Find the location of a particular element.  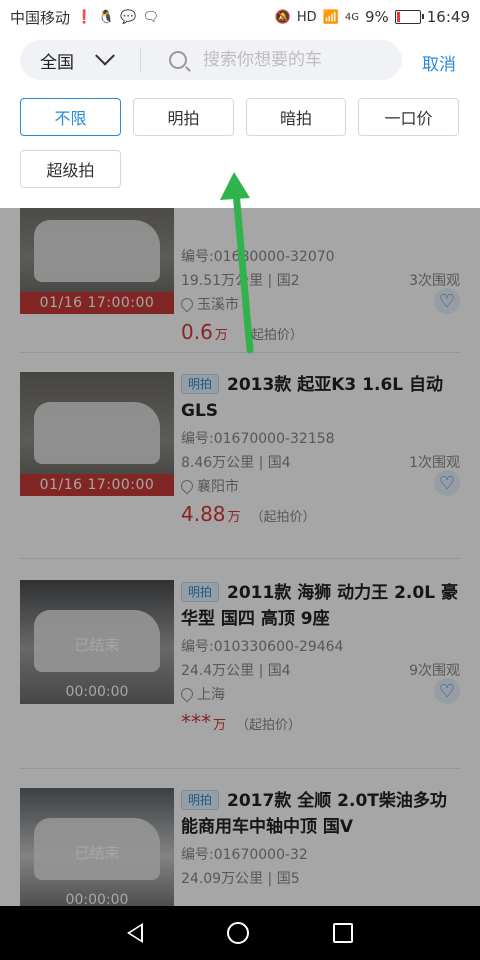

filter-super-auction: 超级拍 is located at coordinates (70, 169).